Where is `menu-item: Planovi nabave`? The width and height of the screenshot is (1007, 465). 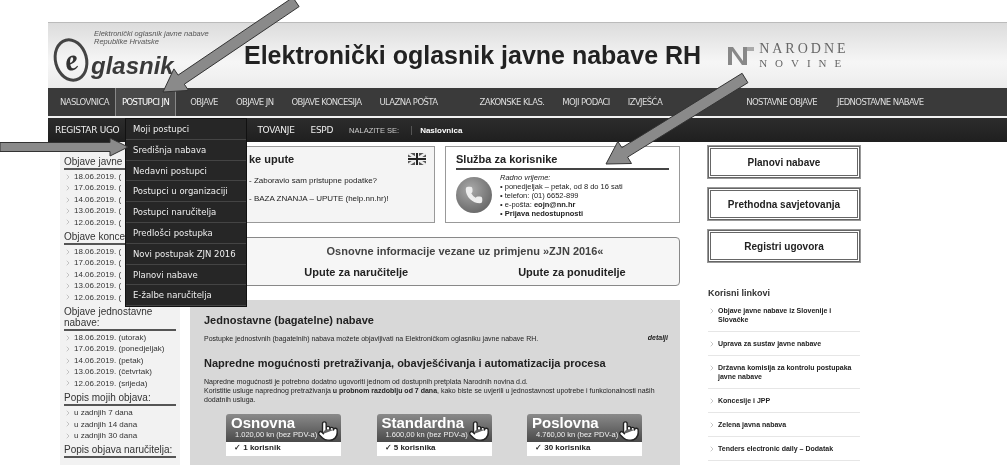
menu-item: Planovi nabave is located at coordinates (186, 275).